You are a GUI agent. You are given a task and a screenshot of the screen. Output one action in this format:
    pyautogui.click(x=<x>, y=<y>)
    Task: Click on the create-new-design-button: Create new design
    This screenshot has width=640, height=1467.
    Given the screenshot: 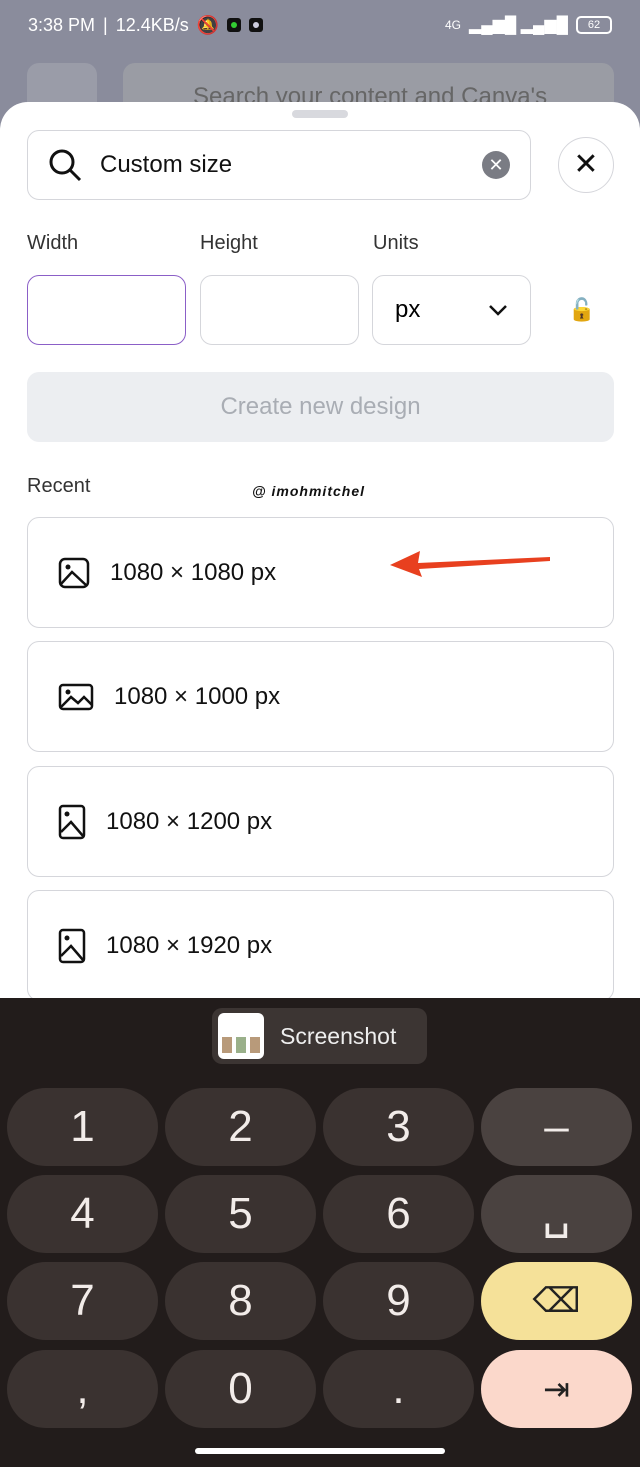 What is the action you would take?
    pyautogui.click(x=320, y=407)
    